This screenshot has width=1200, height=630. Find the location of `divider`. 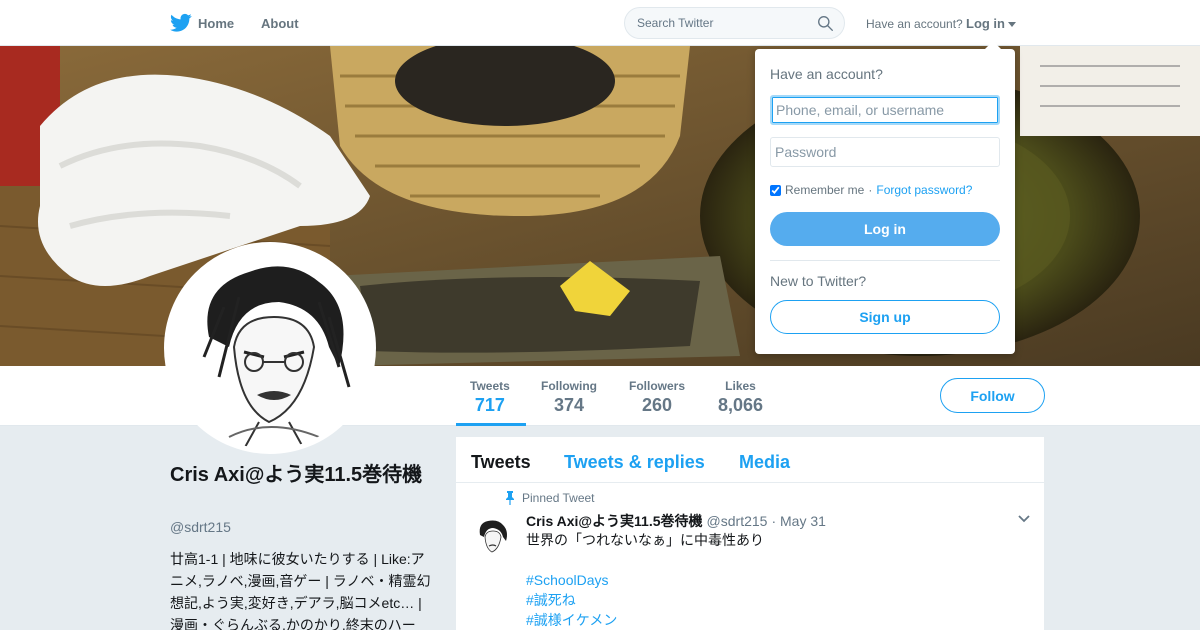

divider is located at coordinates (885, 260).